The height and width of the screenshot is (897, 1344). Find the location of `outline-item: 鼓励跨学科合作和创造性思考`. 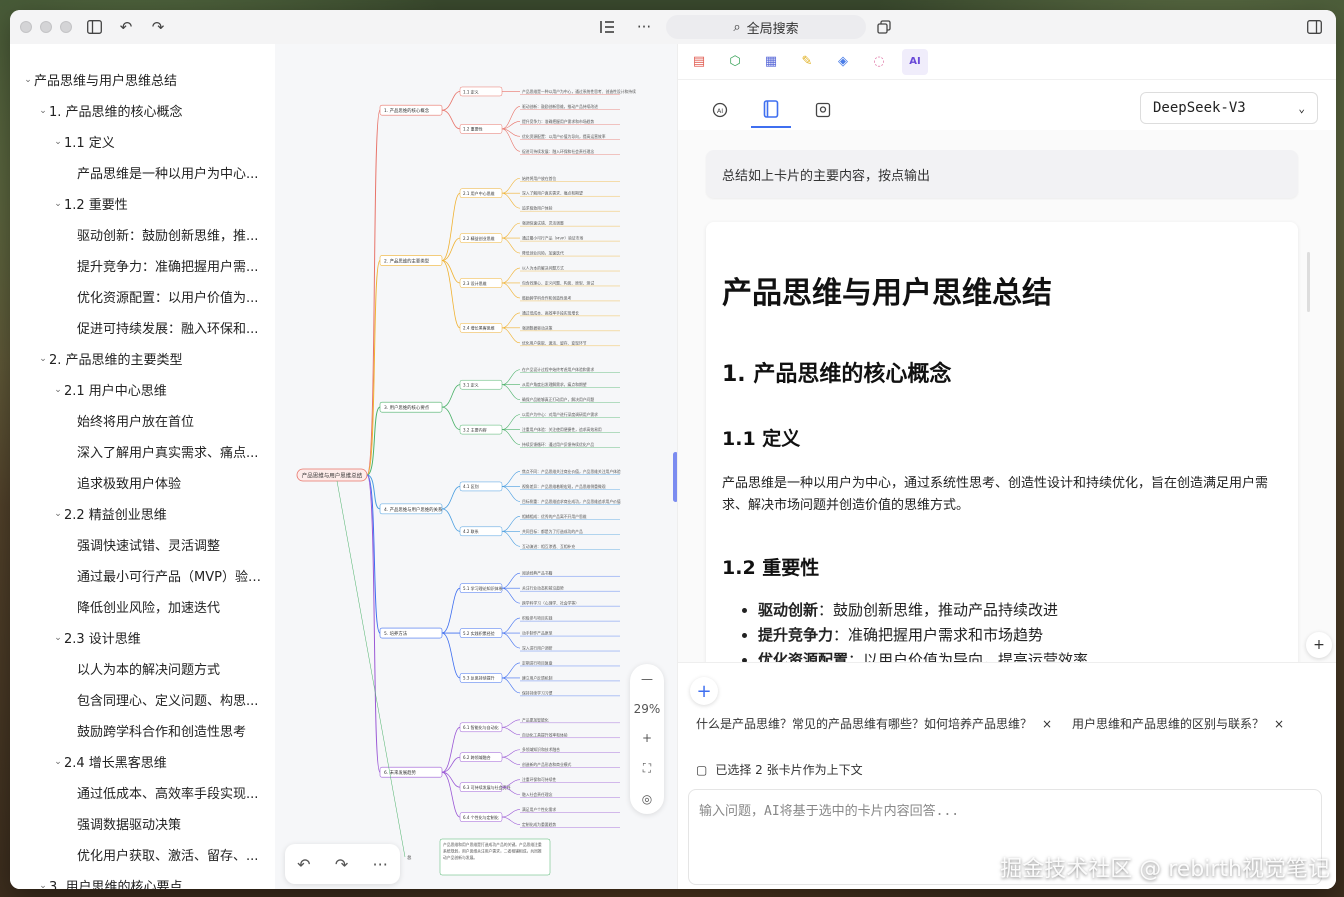

outline-item: 鼓励跨学科合作和创造性思考 is located at coordinates (141, 730).